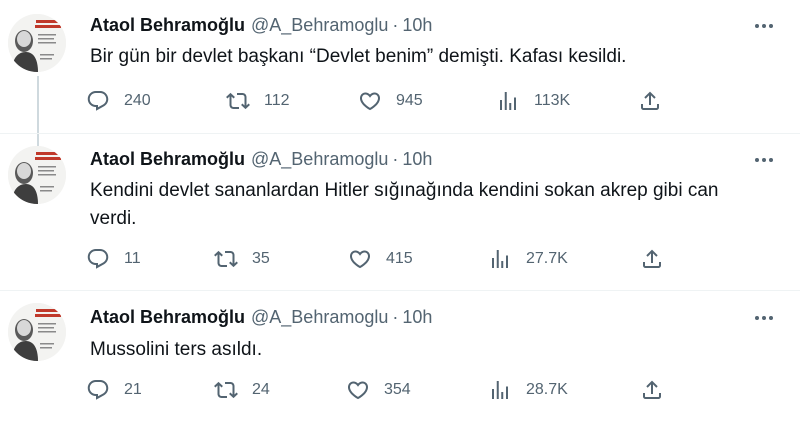 The height and width of the screenshot is (430, 800). What do you see at coordinates (533, 101) in the screenshot?
I see `views-button: 113K` at bounding box center [533, 101].